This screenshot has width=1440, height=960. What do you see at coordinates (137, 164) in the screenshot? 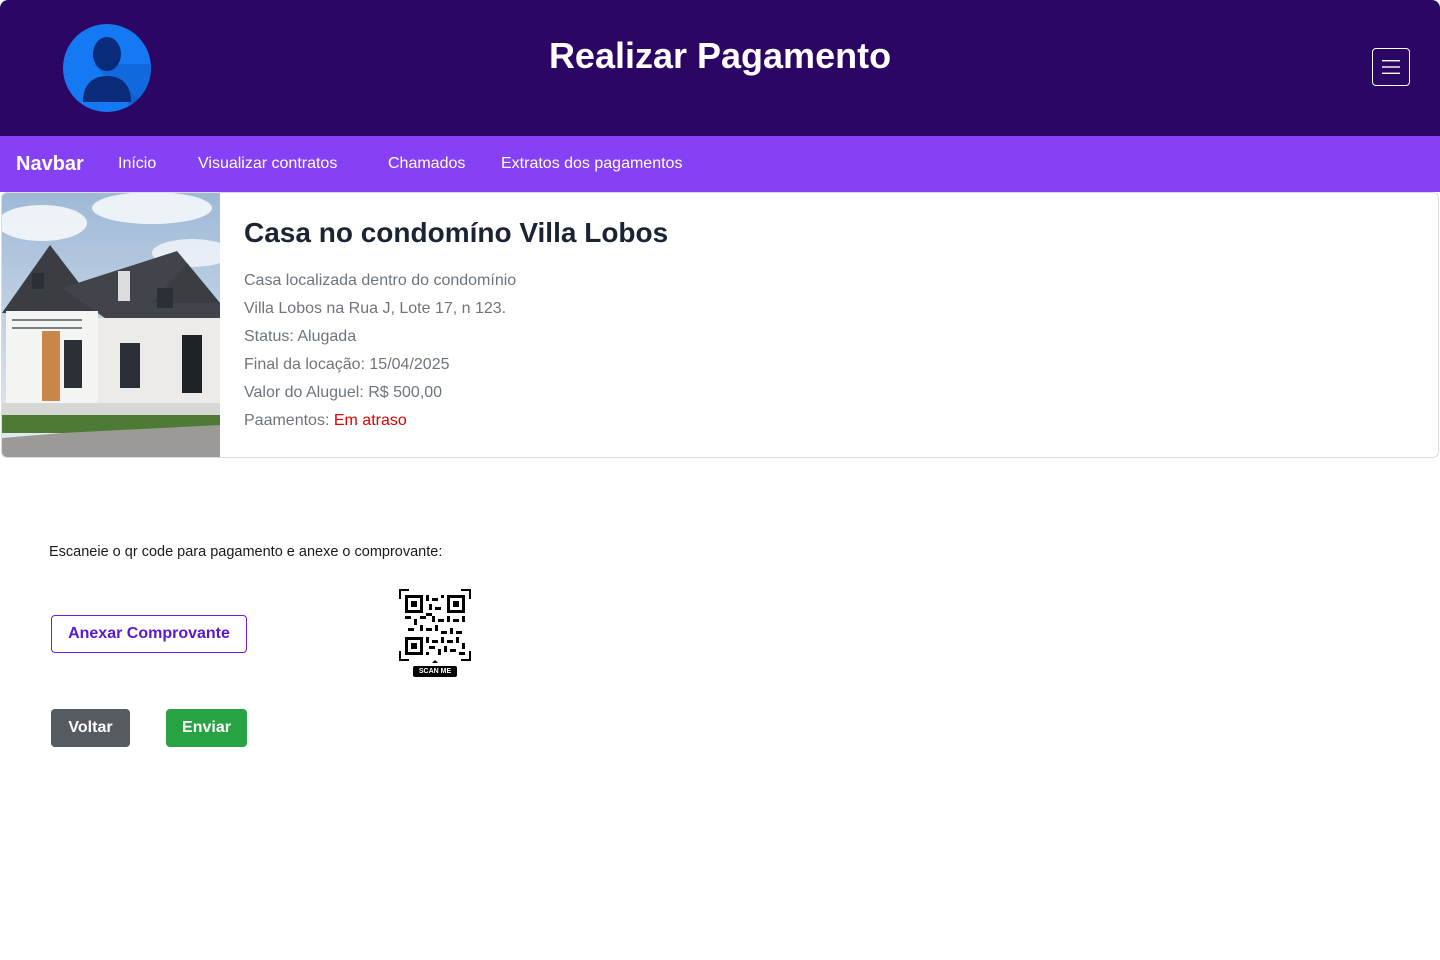
I see `nav-link-inicio: Início` at bounding box center [137, 164].